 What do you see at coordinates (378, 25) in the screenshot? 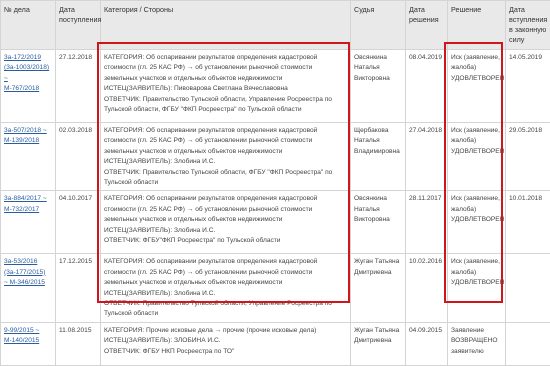
I see `col-header-judge: Судья` at bounding box center [378, 25].